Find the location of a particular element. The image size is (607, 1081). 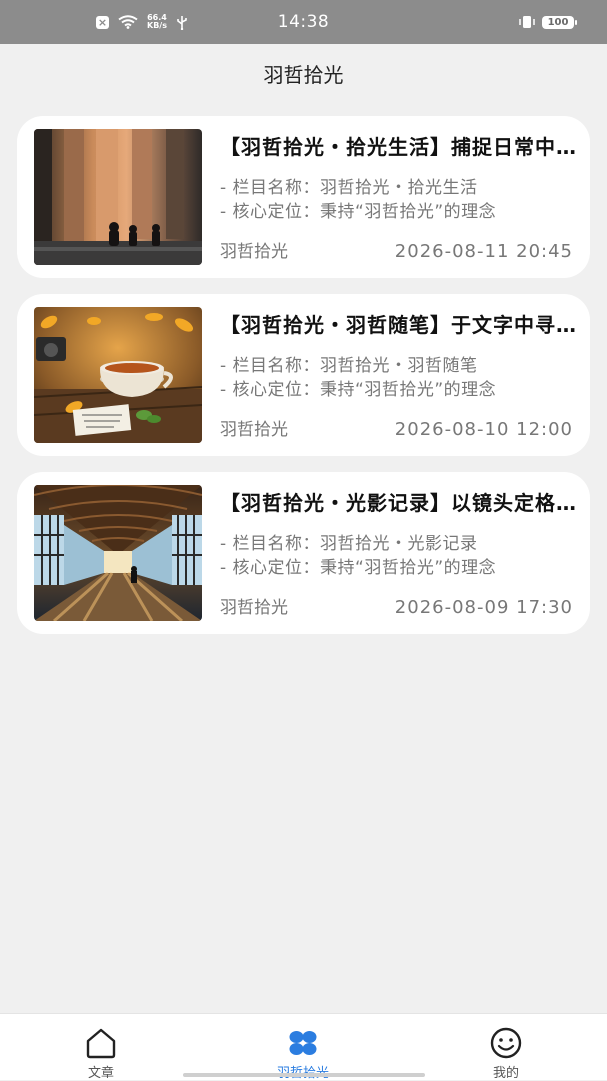

tab-articles-label: 文章 is located at coordinates (100, 1073).